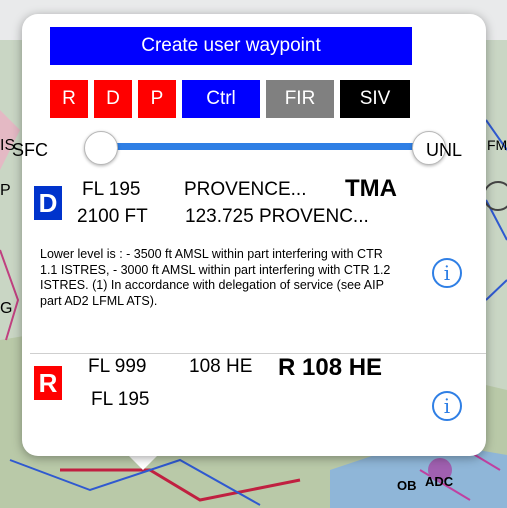 The image size is (507, 508). Describe the element at coordinates (48, 383) in the screenshot. I see `airspace-class-badge-r: R` at that location.